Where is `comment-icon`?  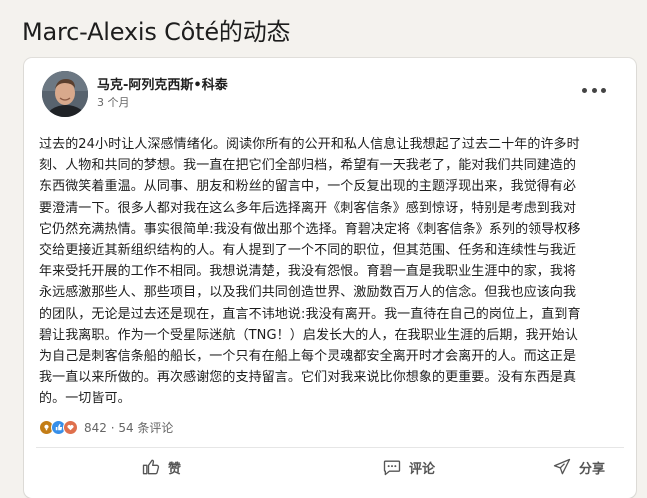
comment-icon is located at coordinates (392, 468).